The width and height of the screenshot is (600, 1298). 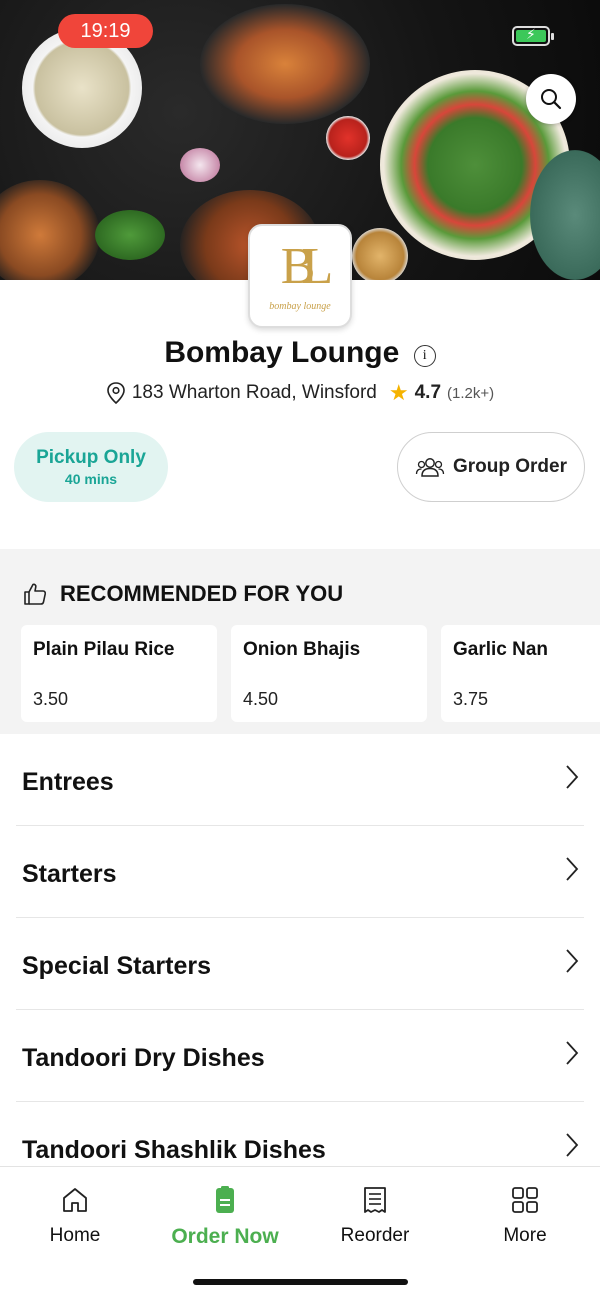 What do you see at coordinates (375, 1200) in the screenshot?
I see `receipt-icon` at bounding box center [375, 1200].